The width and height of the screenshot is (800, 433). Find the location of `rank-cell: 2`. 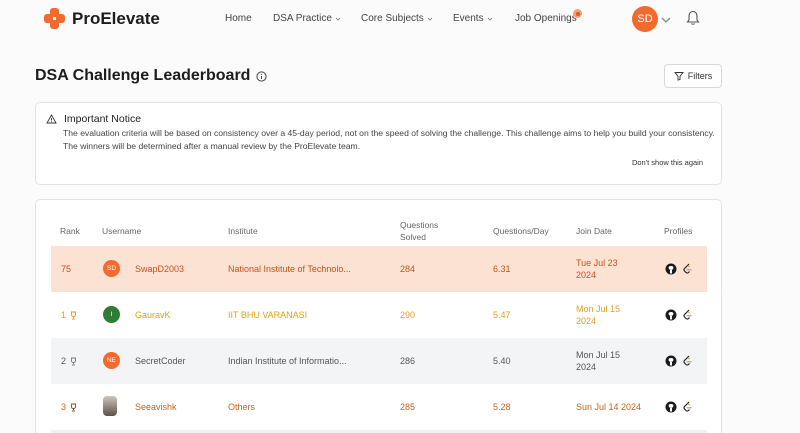

rank-cell: 2 is located at coordinates (69, 361).